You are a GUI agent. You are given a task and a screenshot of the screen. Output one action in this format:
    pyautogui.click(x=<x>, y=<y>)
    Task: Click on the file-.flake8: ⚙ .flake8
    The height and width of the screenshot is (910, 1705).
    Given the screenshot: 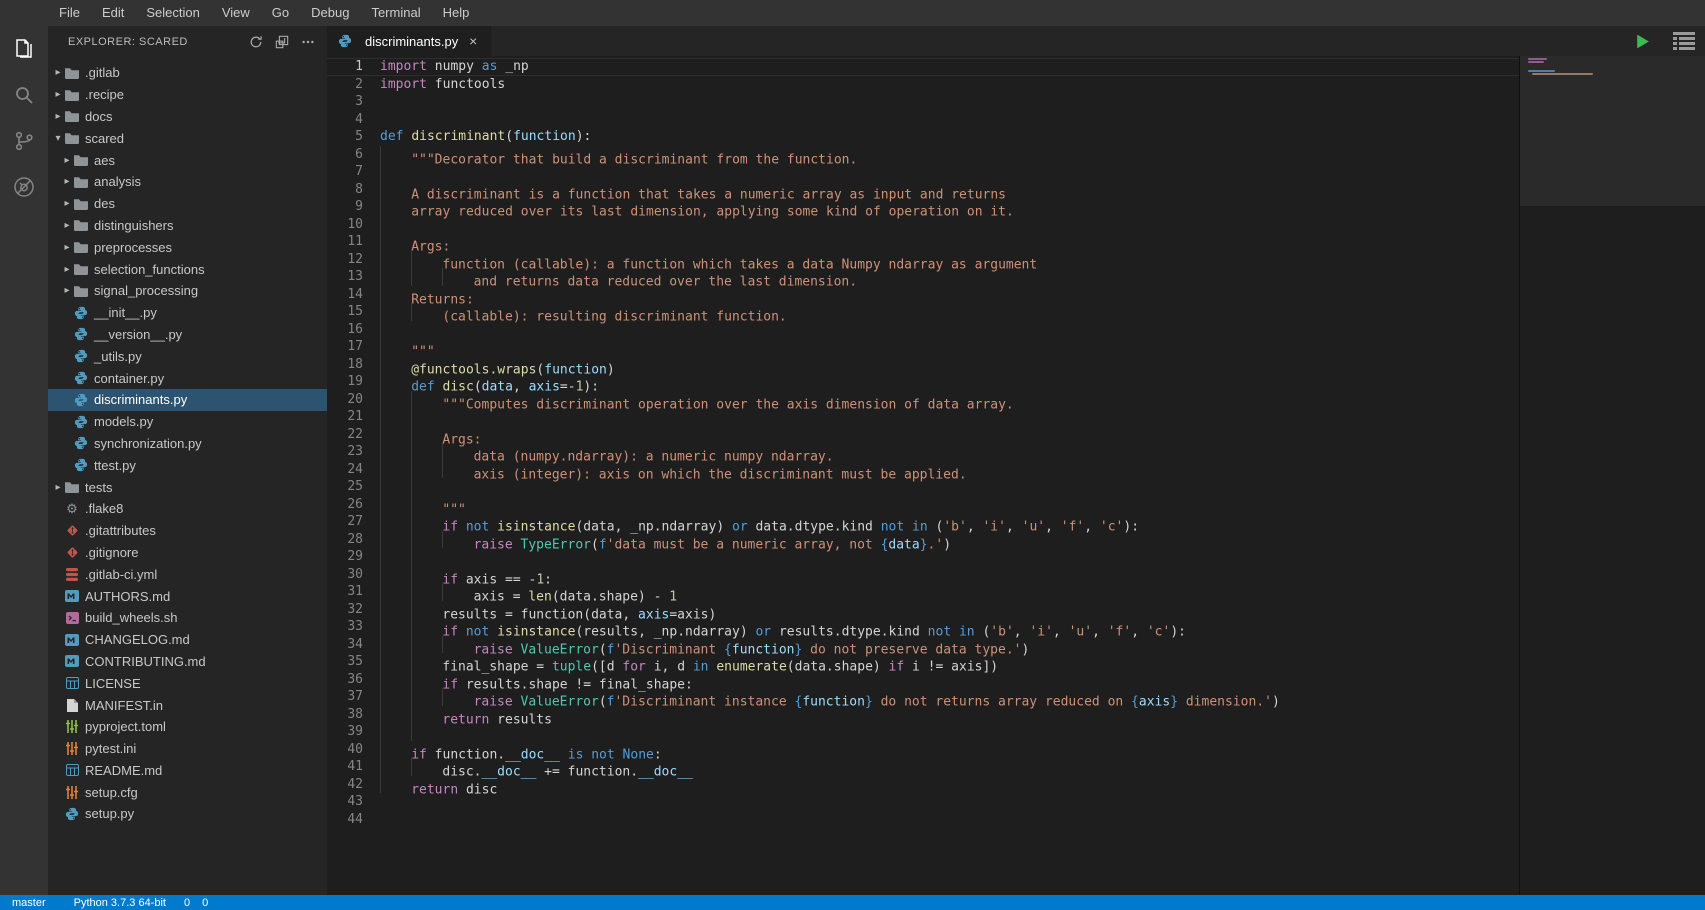 What is the action you would take?
    pyautogui.click(x=187, y=509)
    